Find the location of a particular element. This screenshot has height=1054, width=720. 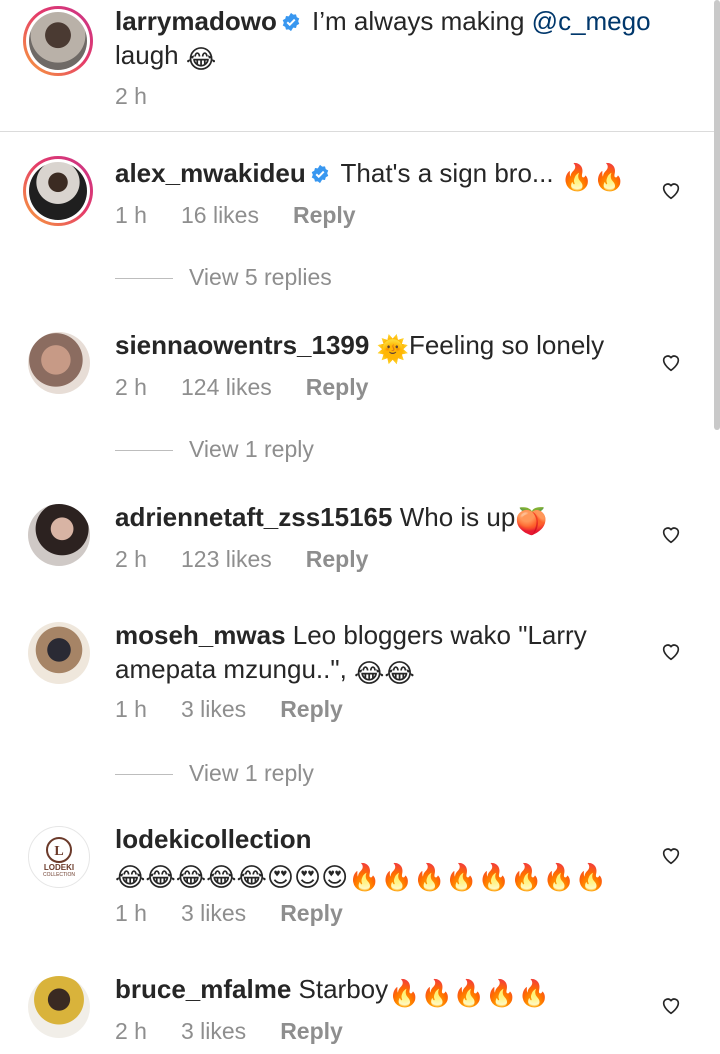

comment-emojis: 🔥🔥 is located at coordinates (593, 177).